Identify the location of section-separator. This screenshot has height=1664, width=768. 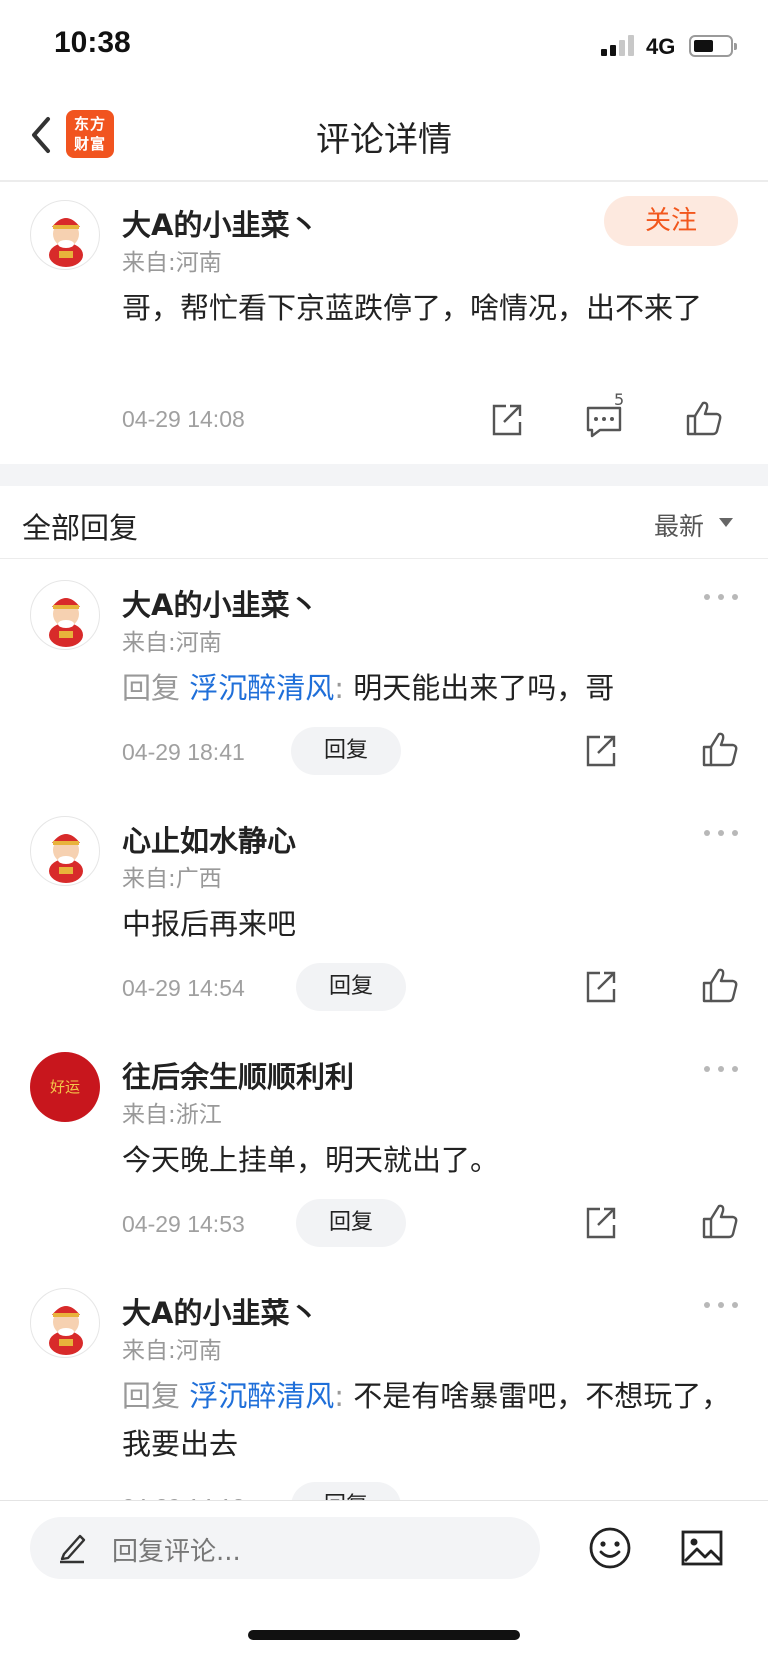
(384, 475).